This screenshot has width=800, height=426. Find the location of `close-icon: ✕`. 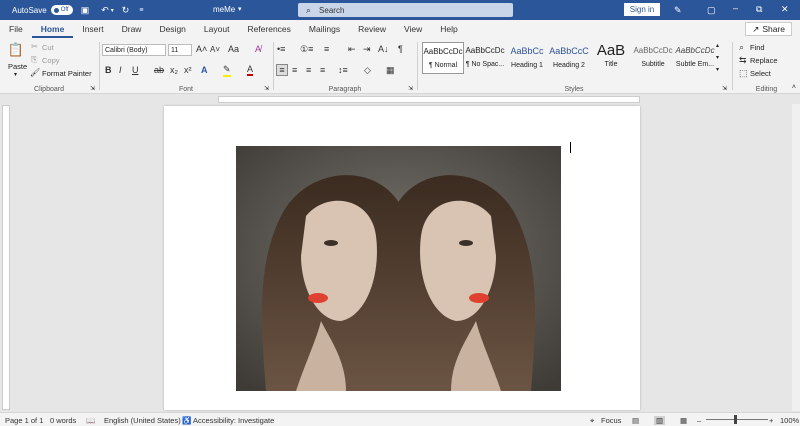

close-icon: ✕ is located at coordinates (785, 9).